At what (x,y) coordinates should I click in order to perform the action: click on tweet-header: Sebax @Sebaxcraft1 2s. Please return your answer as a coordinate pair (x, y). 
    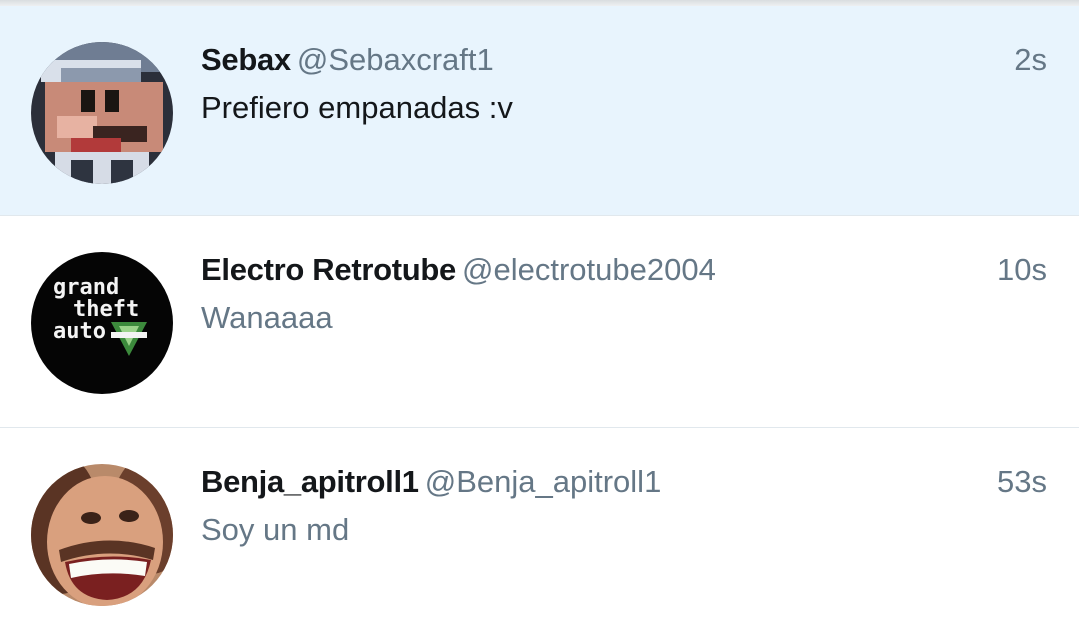
    Looking at the image, I should click on (624, 62).